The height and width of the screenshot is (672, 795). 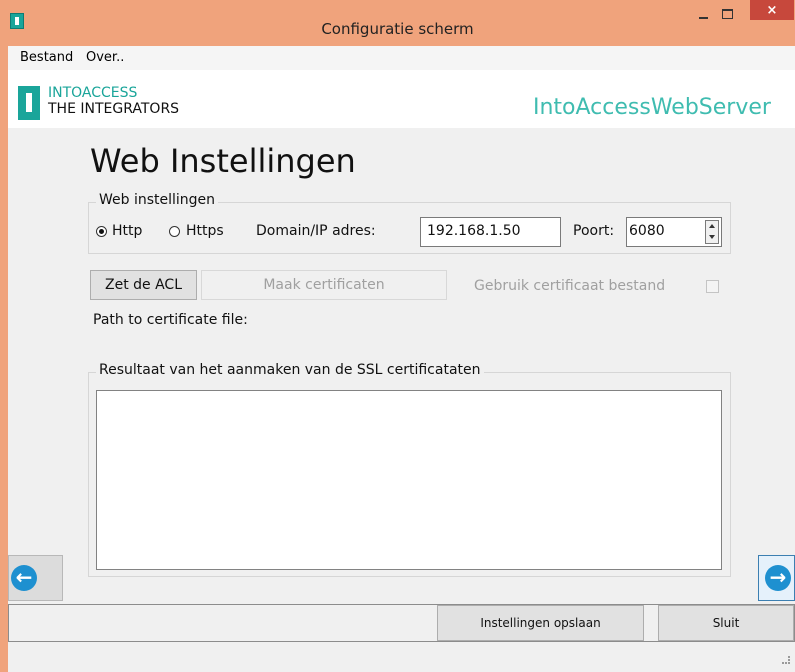 I want to click on minimize-button, so click(x=705, y=15).